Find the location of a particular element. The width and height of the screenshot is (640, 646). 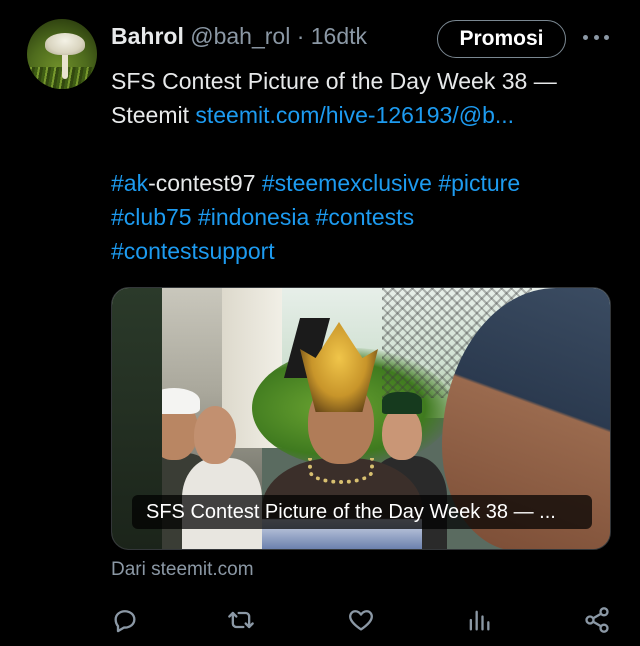

card-source: Dari steemit.com is located at coordinates (182, 570).